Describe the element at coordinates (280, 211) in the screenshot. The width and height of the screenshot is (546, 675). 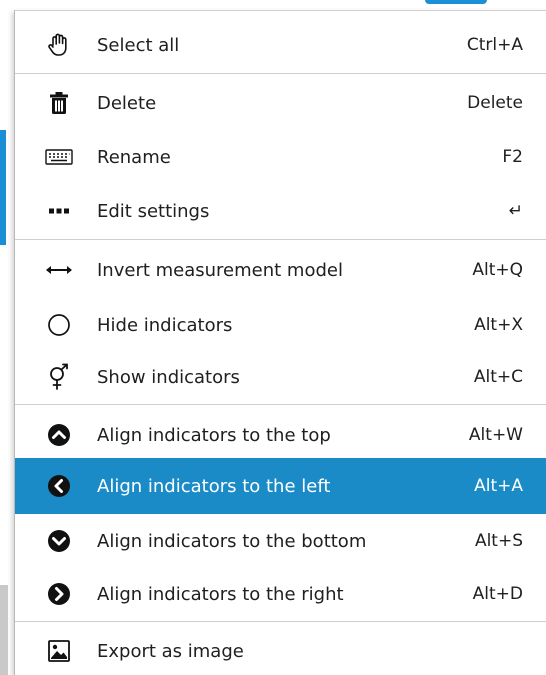
I see `menu-item-edit-settings: Edit settings ↵` at that location.